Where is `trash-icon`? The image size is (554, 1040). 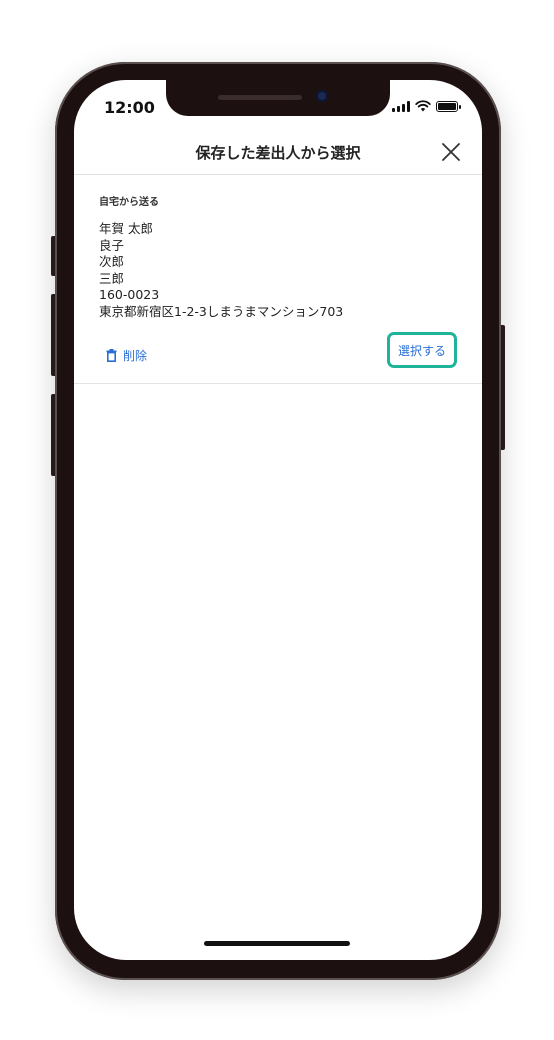
trash-icon is located at coordinates (111, 355).